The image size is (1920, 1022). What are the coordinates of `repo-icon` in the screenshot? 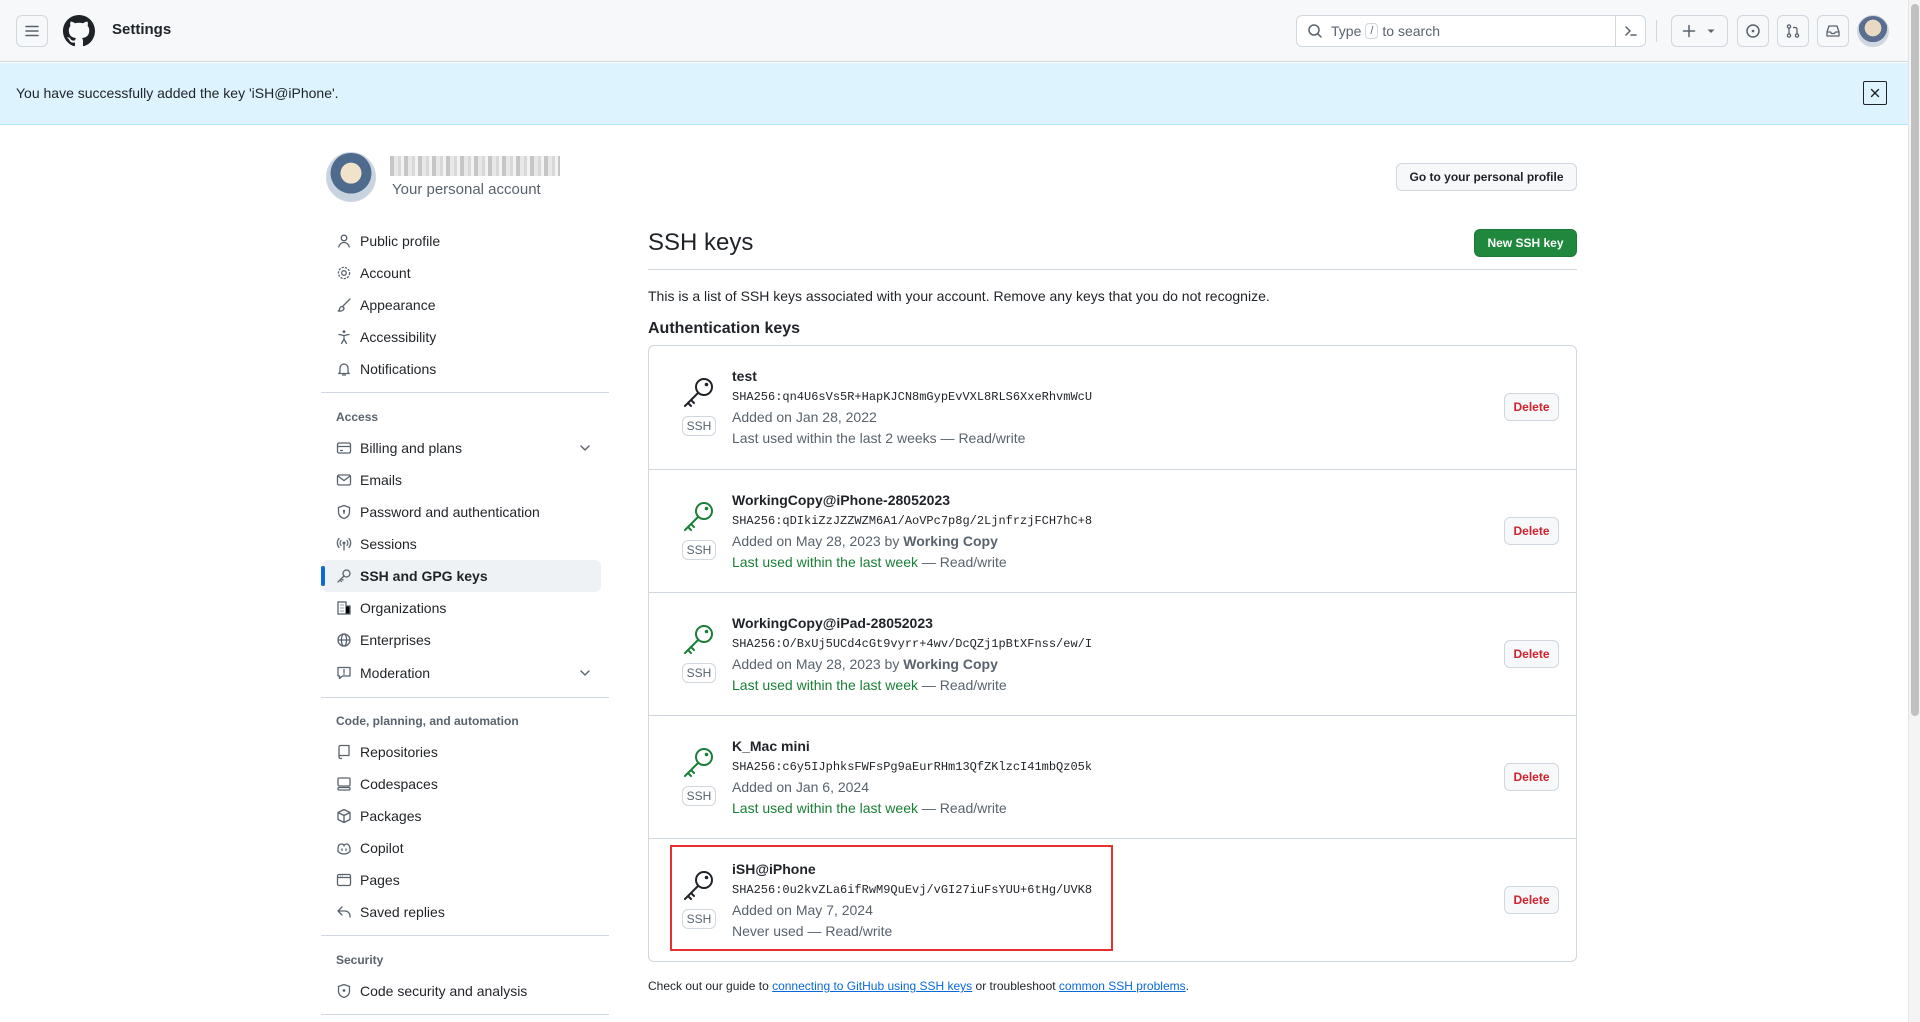 It's located at (344, 752).